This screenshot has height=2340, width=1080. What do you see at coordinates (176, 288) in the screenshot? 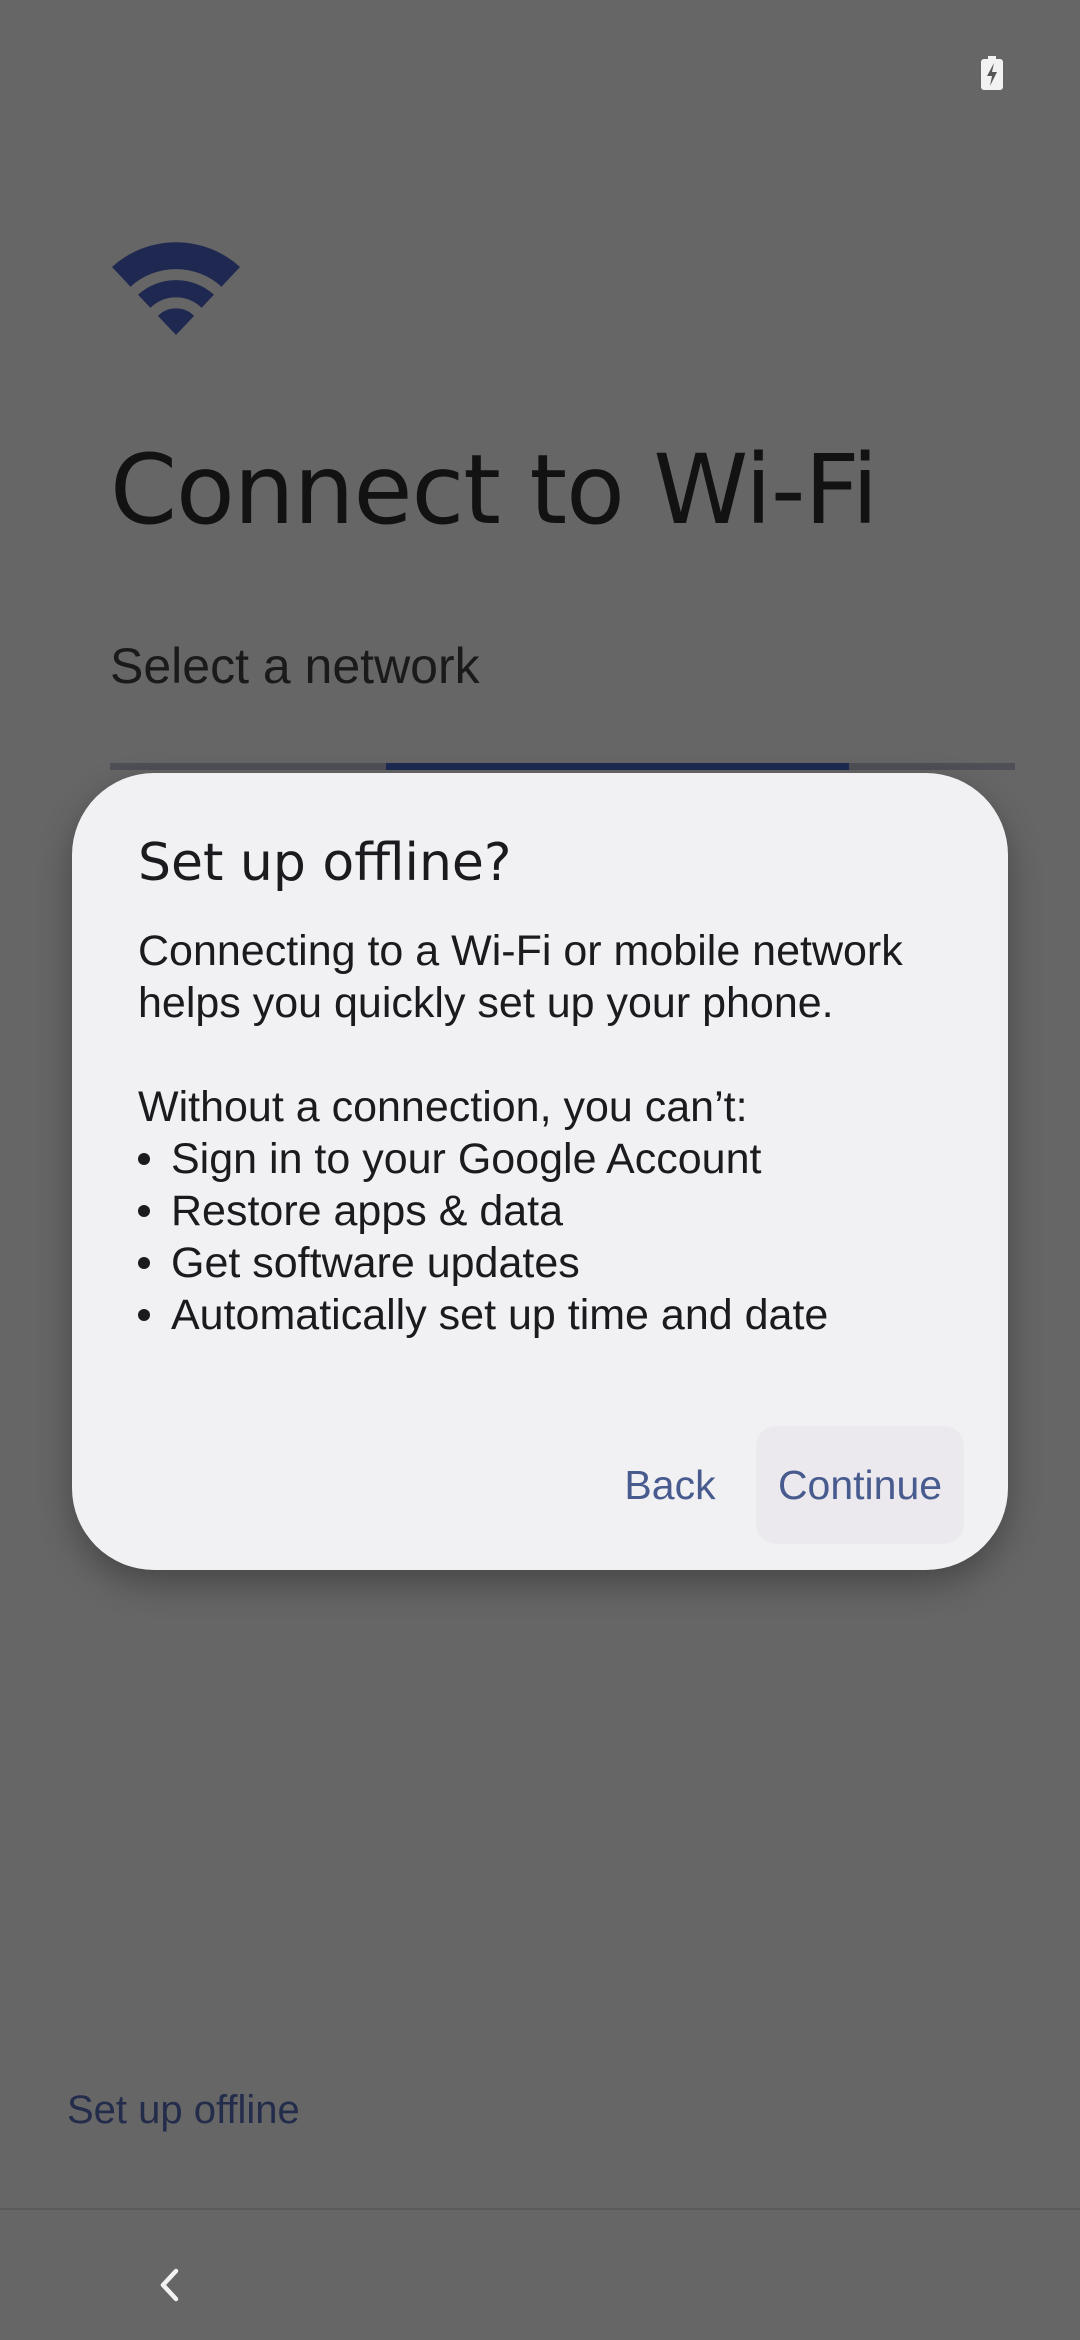
I see `wifi-icon` at bounding box center [176, 288].